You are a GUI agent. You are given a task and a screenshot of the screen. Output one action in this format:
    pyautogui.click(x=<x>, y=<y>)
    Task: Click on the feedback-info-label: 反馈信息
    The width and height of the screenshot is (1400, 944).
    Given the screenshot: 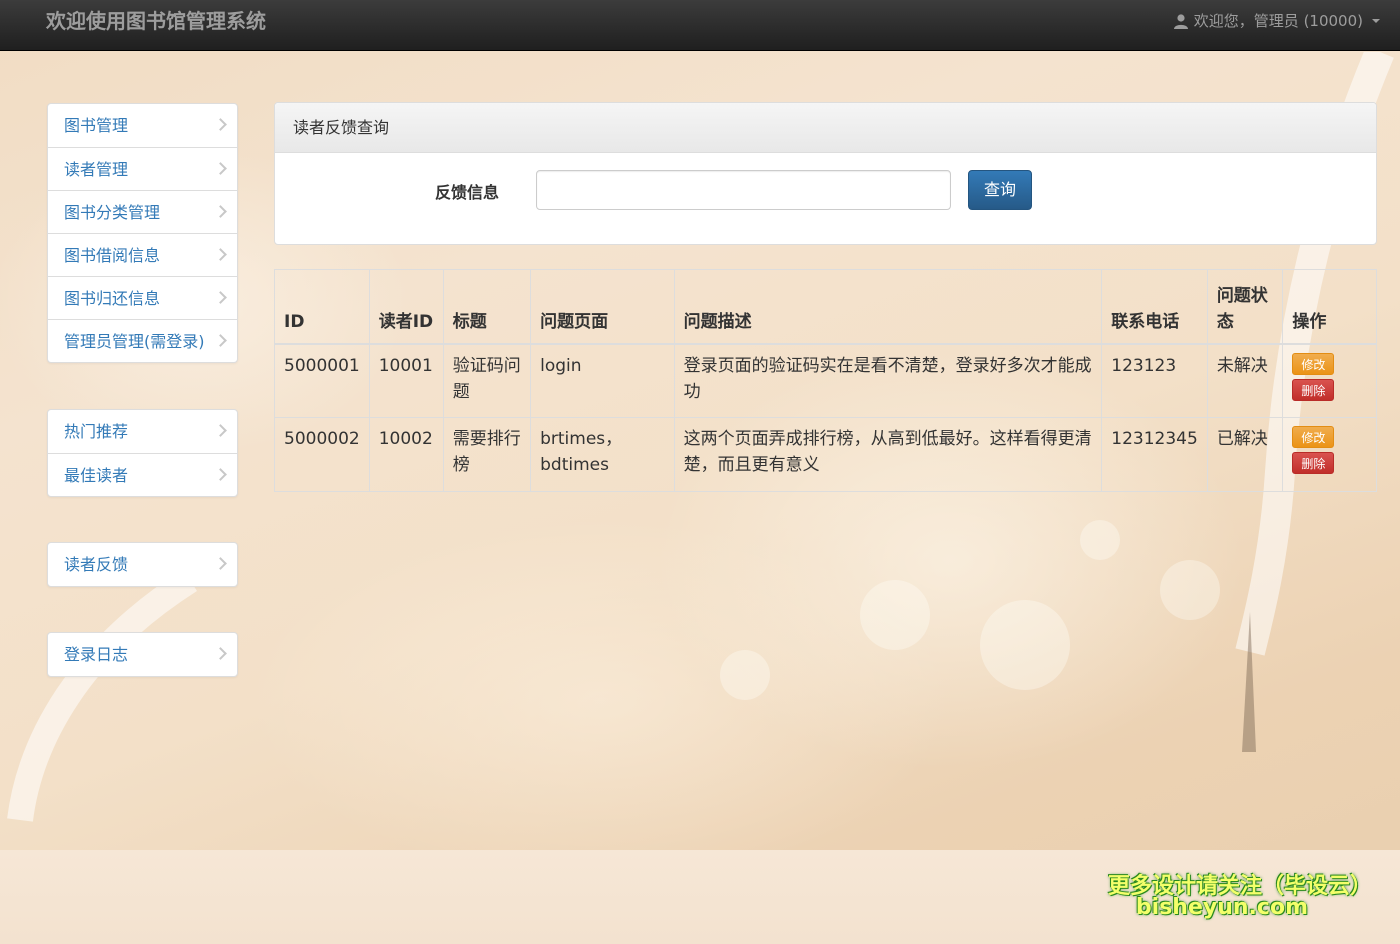 What is the action you would take?
    pyautogui.click(x=467, y=192)
    